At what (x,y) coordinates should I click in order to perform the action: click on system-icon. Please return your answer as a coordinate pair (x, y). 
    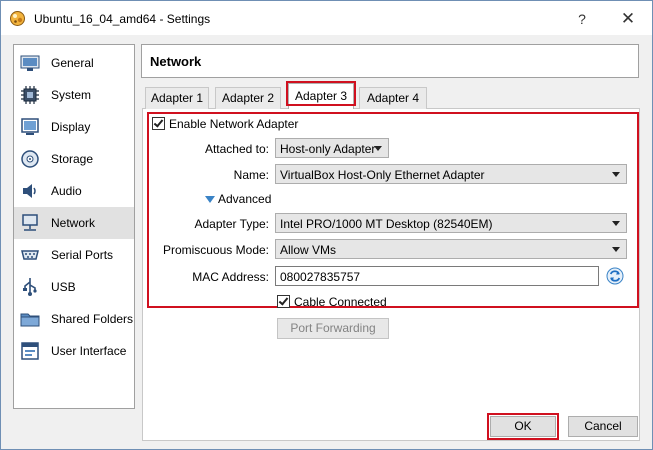
    Looking at the image, I should click on (30, 95).